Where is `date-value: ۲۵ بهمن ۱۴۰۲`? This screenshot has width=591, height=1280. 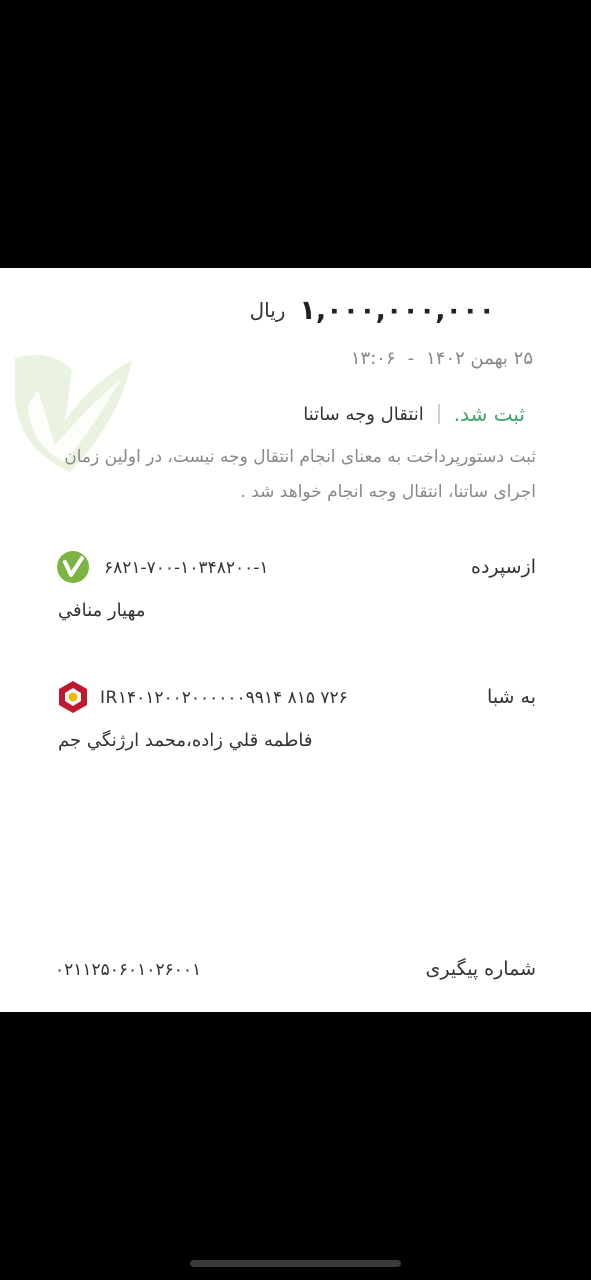 date-value: ۲۵ بهمن ۱۴۰۲ is located at coordinates (479, 358).